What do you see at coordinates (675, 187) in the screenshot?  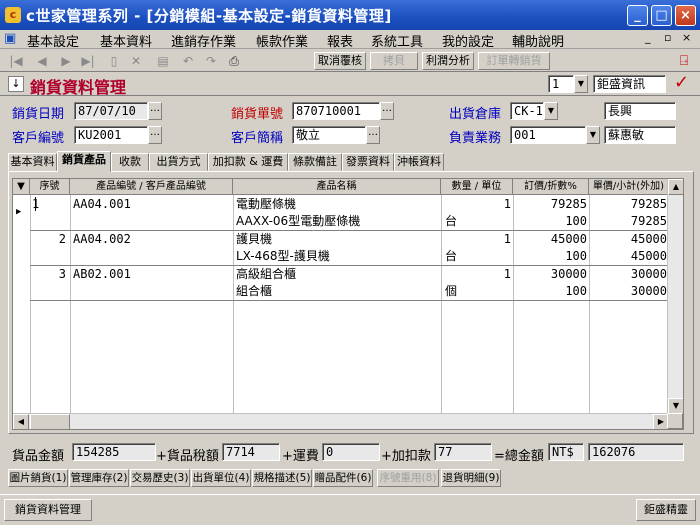 I see `scroll-up-icon: ▲` at bounding box center [675, 187].